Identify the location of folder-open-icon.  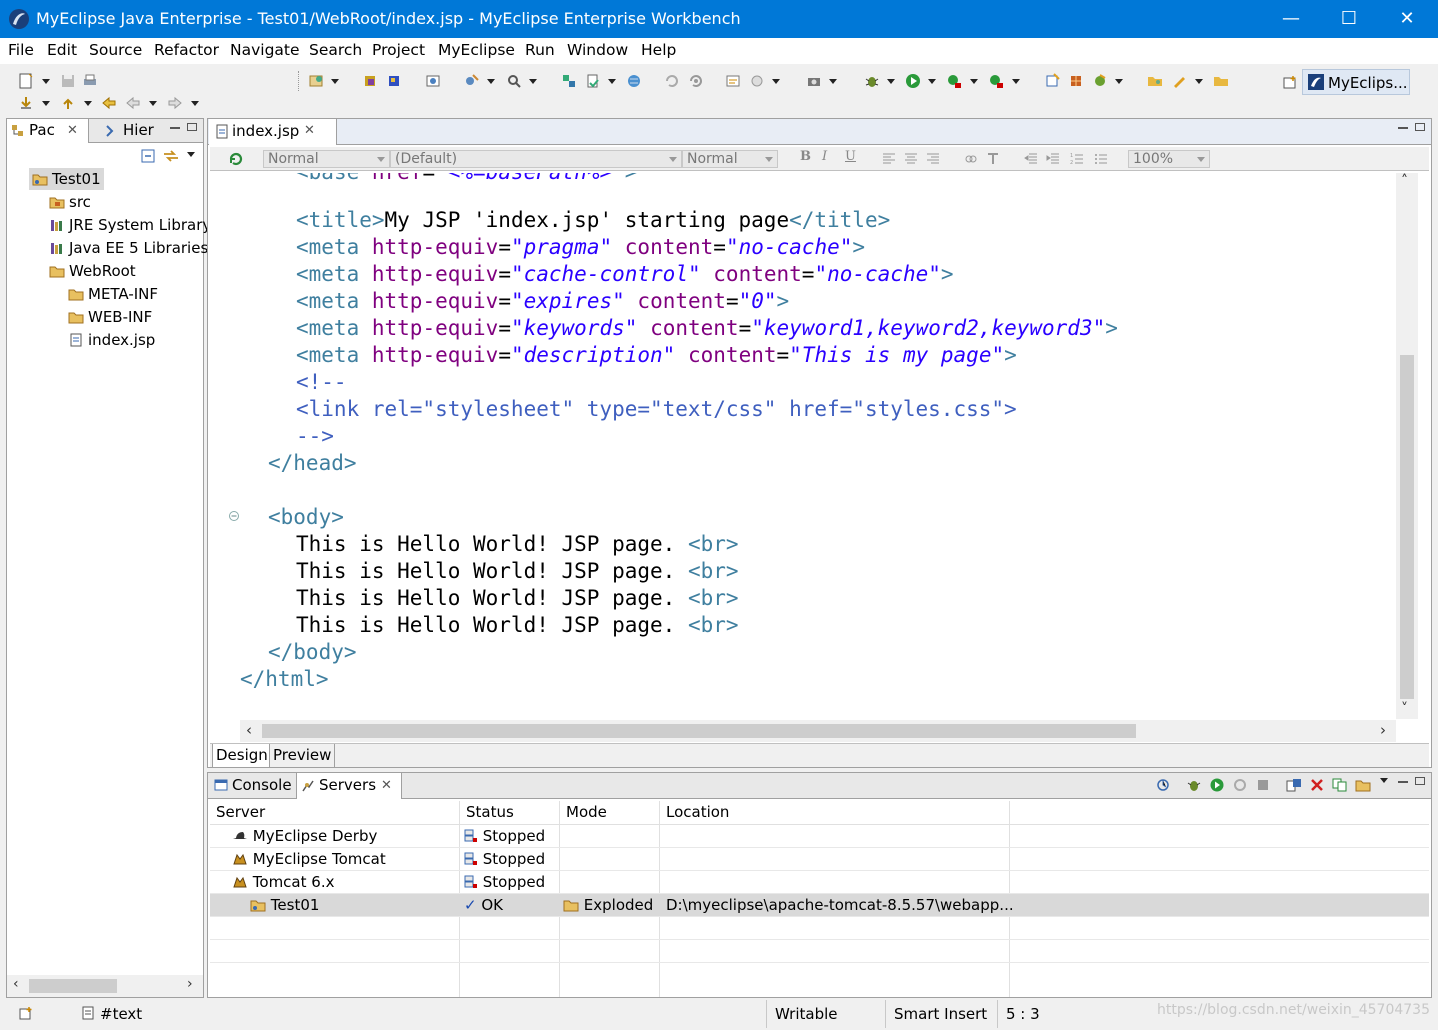
(1221, 81).